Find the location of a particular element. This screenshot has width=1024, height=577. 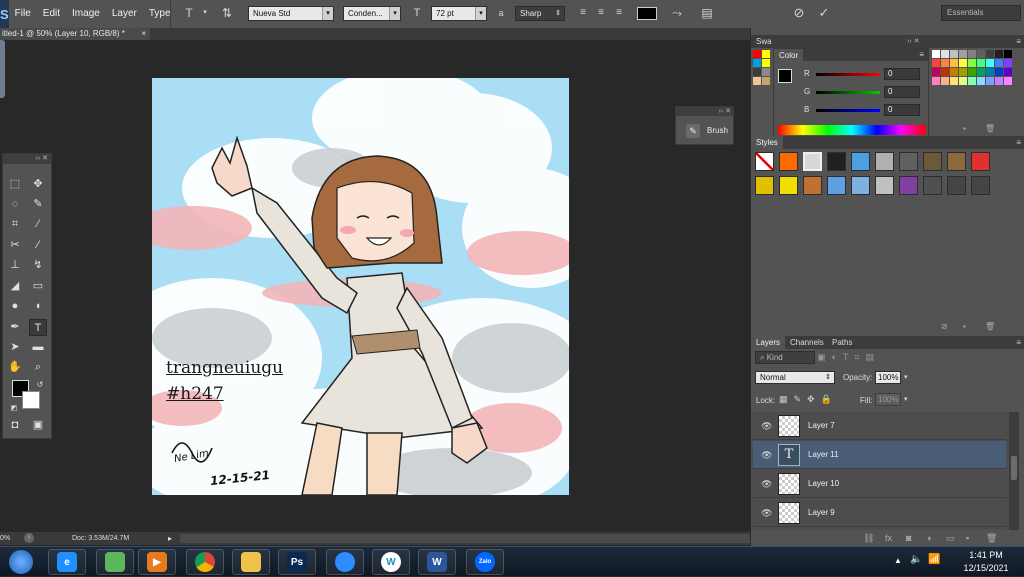

fill-field: 100% is located at coordinates (888, 399).